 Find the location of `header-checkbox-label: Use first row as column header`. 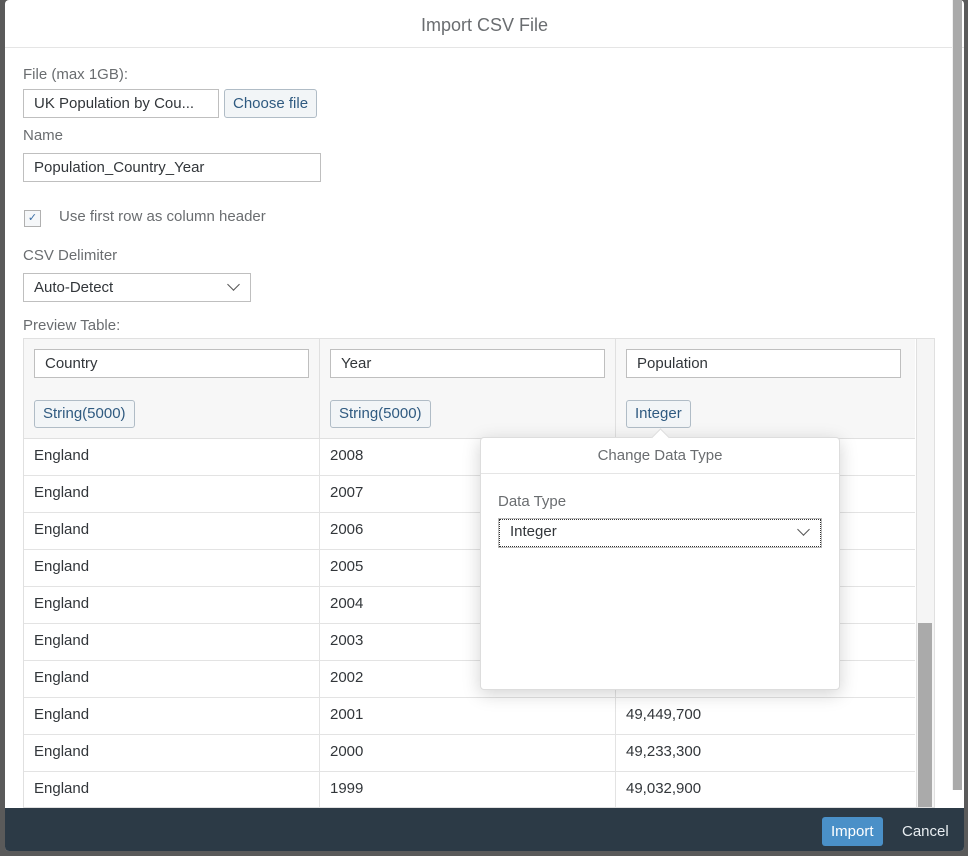

header-checkbox-label: Use first row as column header is located at coordinates (162, 216).